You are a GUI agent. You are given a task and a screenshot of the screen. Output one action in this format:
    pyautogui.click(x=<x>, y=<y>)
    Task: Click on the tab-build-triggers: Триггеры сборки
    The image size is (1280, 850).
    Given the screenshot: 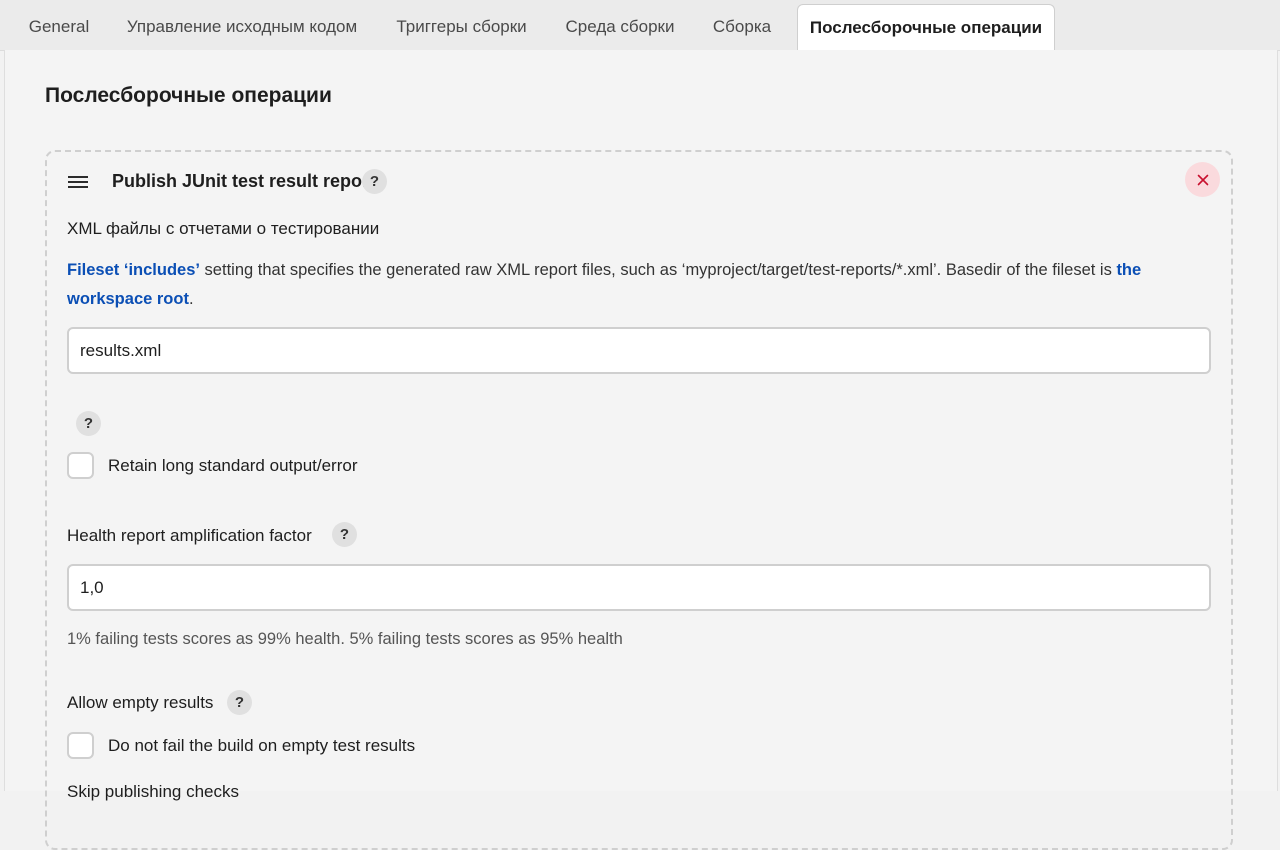 What is the action you would take?
    pyautogui.click(x=461, y=26)
    